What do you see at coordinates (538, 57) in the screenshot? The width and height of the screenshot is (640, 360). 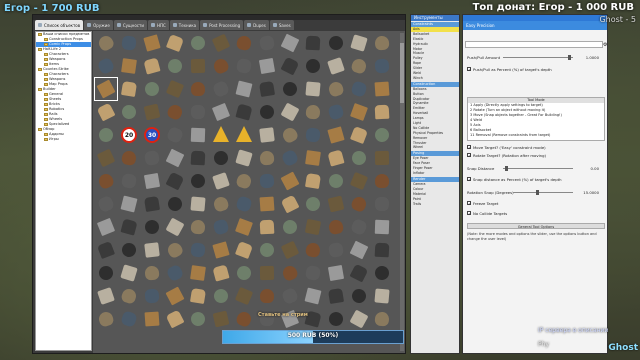 I see `push-pull-slider` at bounding box center [538, 57].